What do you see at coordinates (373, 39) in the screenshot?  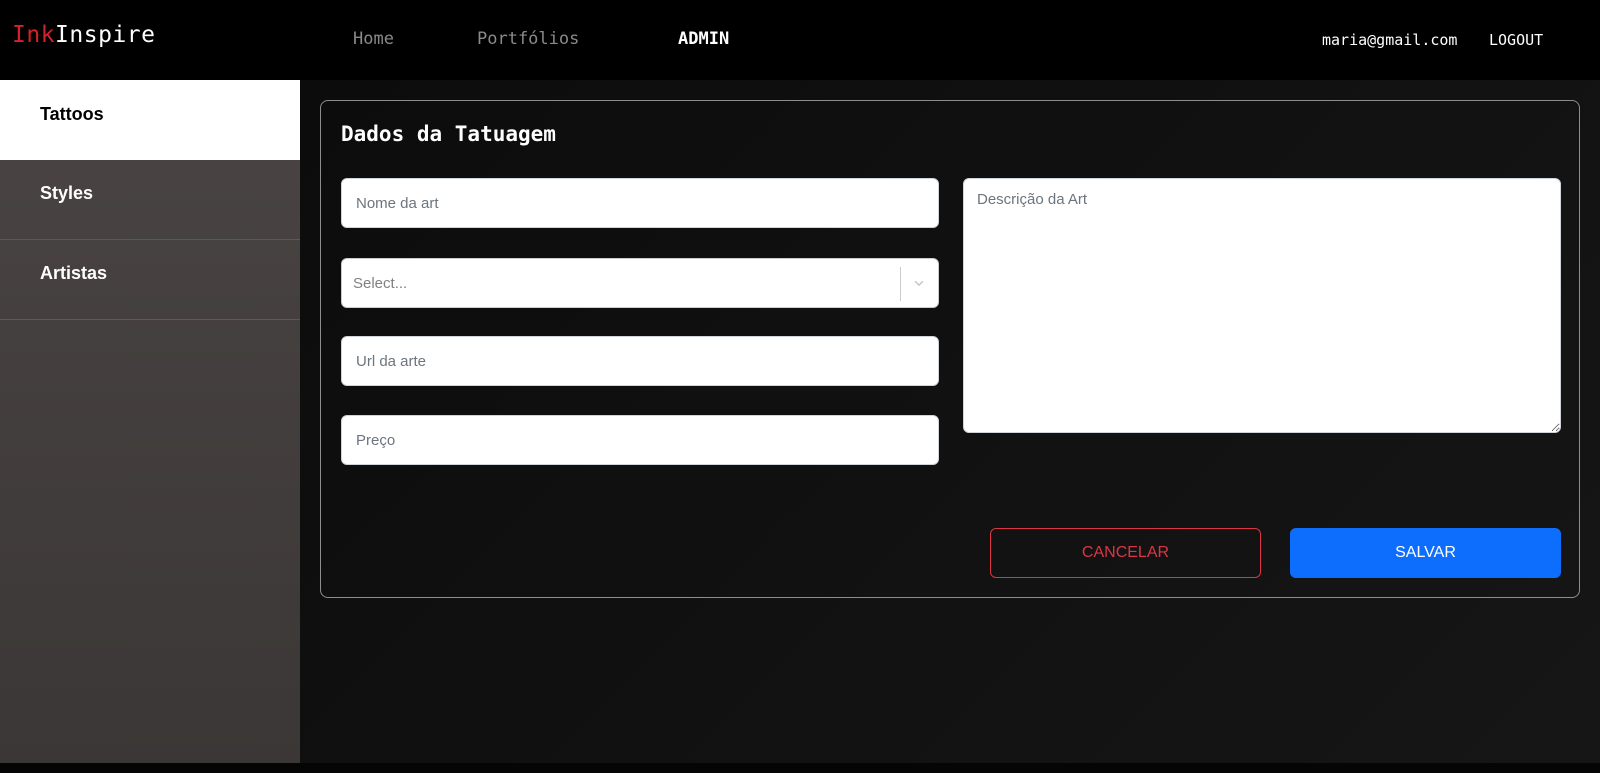 I see `nav-home-link: Home` at bounding box center [373, 39].